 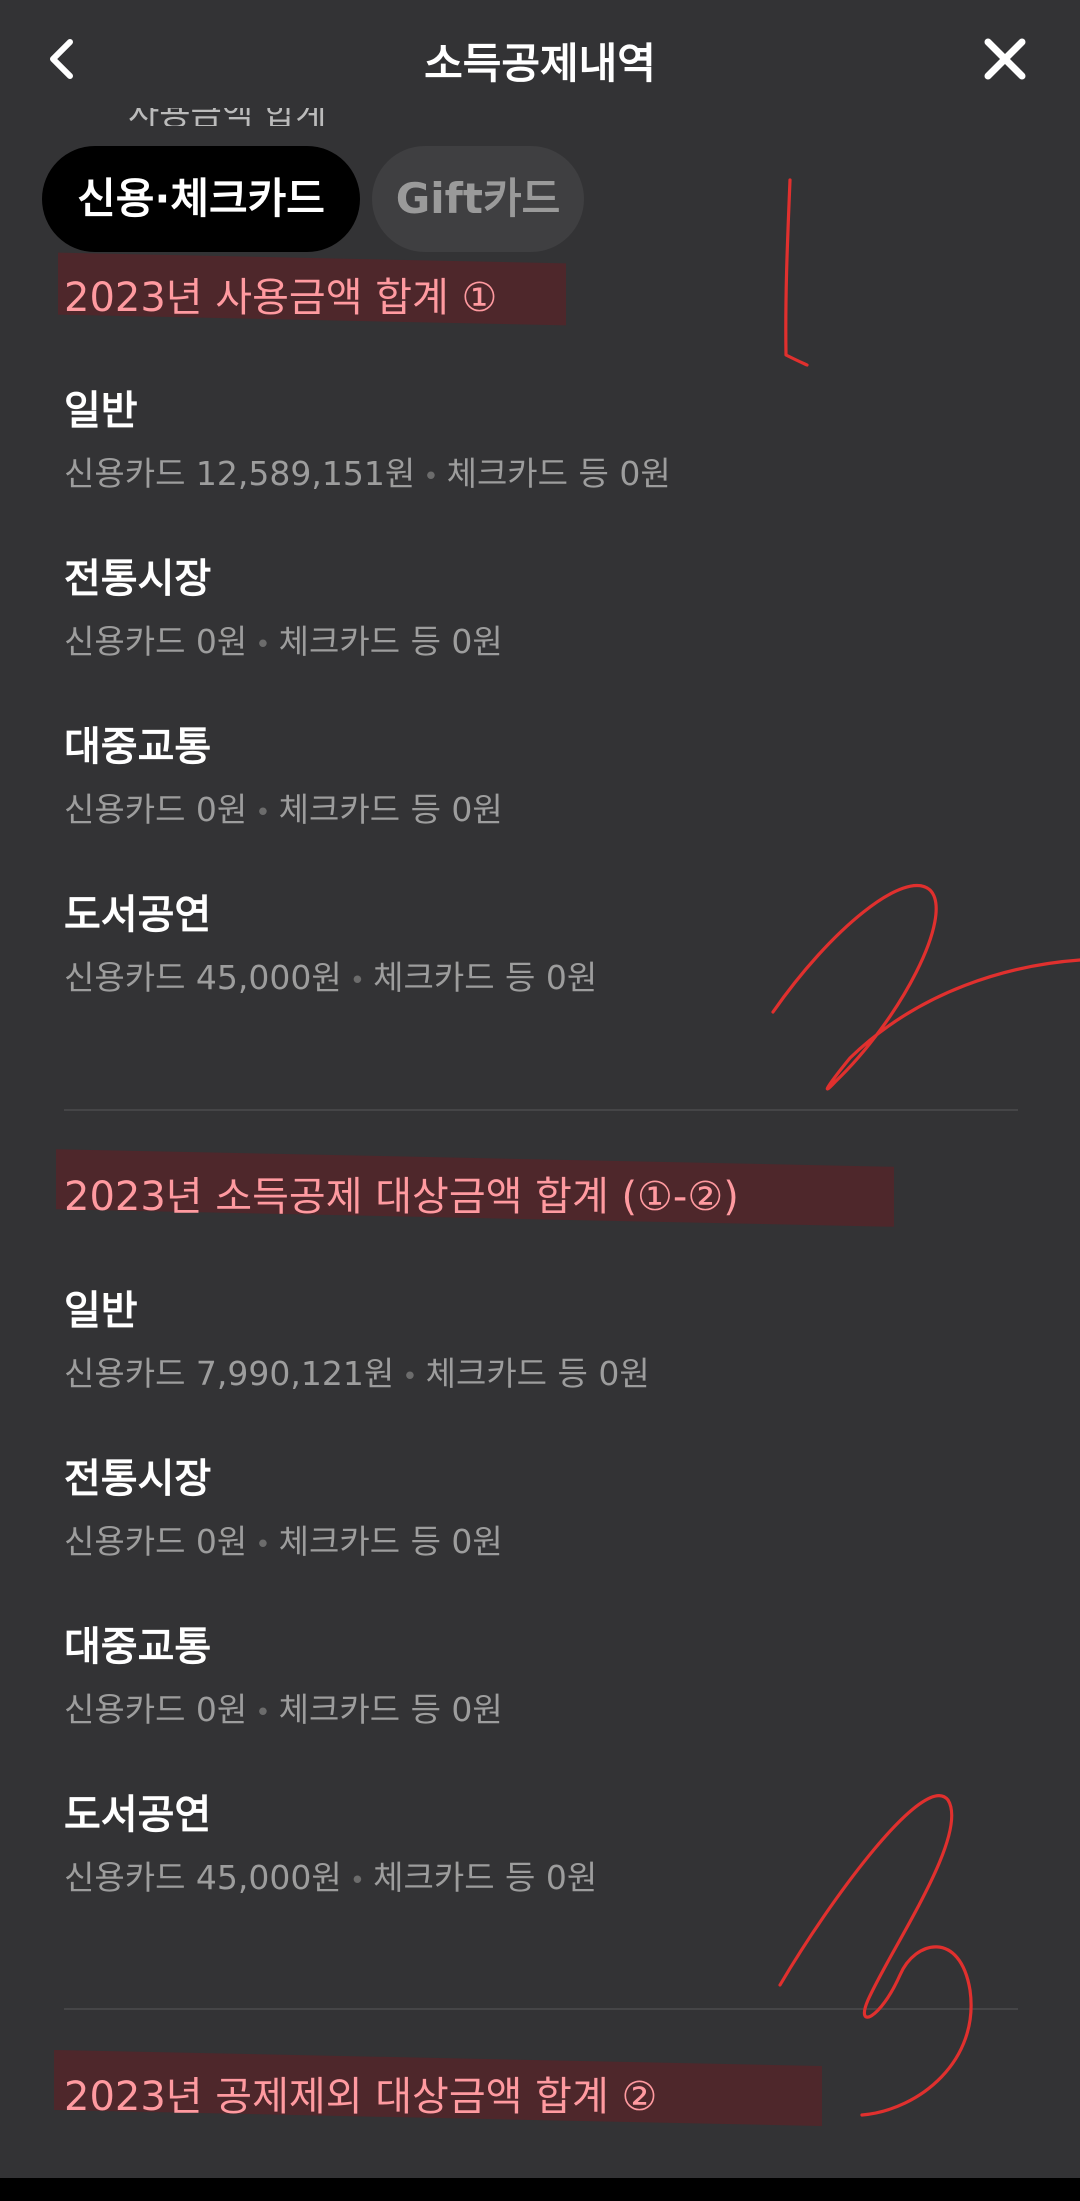 What do you see at coordinates (367, 473) in the screenshot?
I see `item-detail-general: 신용카드 12,589,151원 • 체크카드 등 0원` at bounding box center [367, 473].